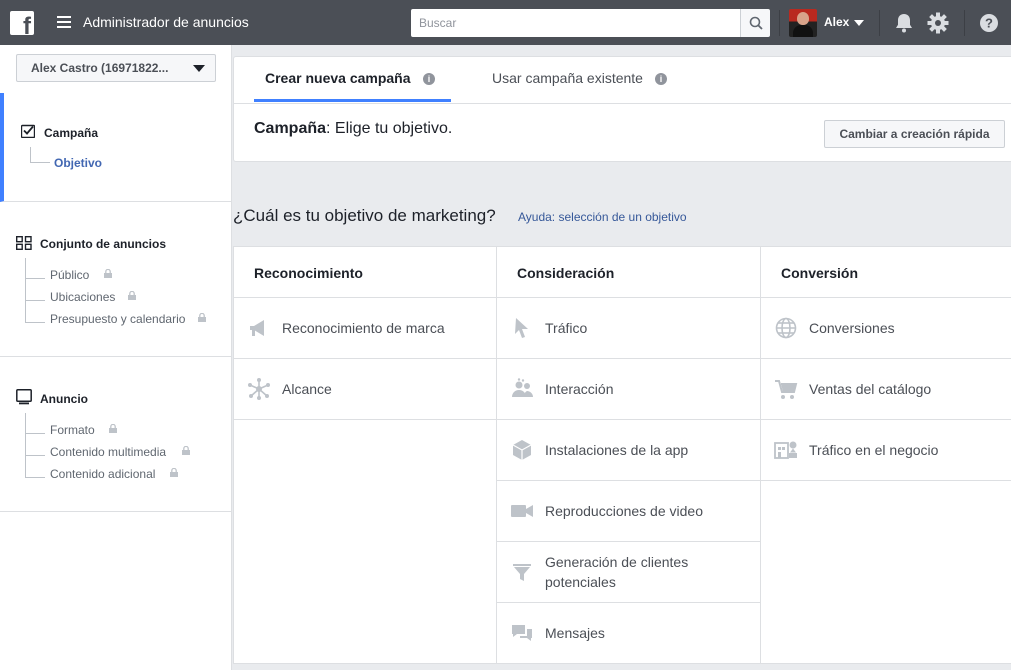 The image size is (1011, 670). Describe the element at coordinates (259, 389) in the screenshot. I see `network-icon` at that location.